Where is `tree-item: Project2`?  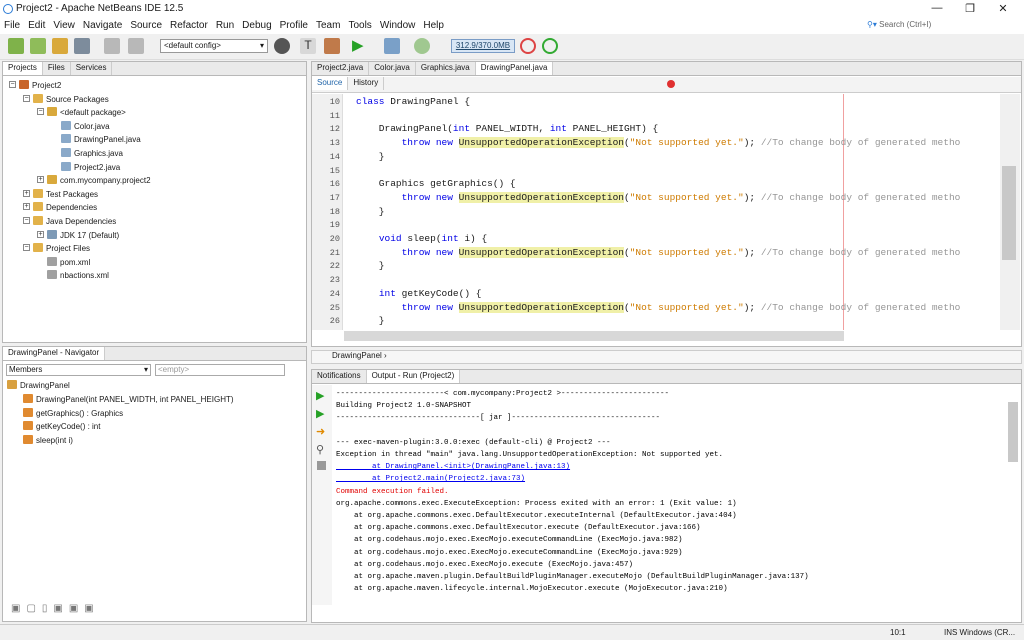
tree-item: Project2 is located at coordinates (40, 85).